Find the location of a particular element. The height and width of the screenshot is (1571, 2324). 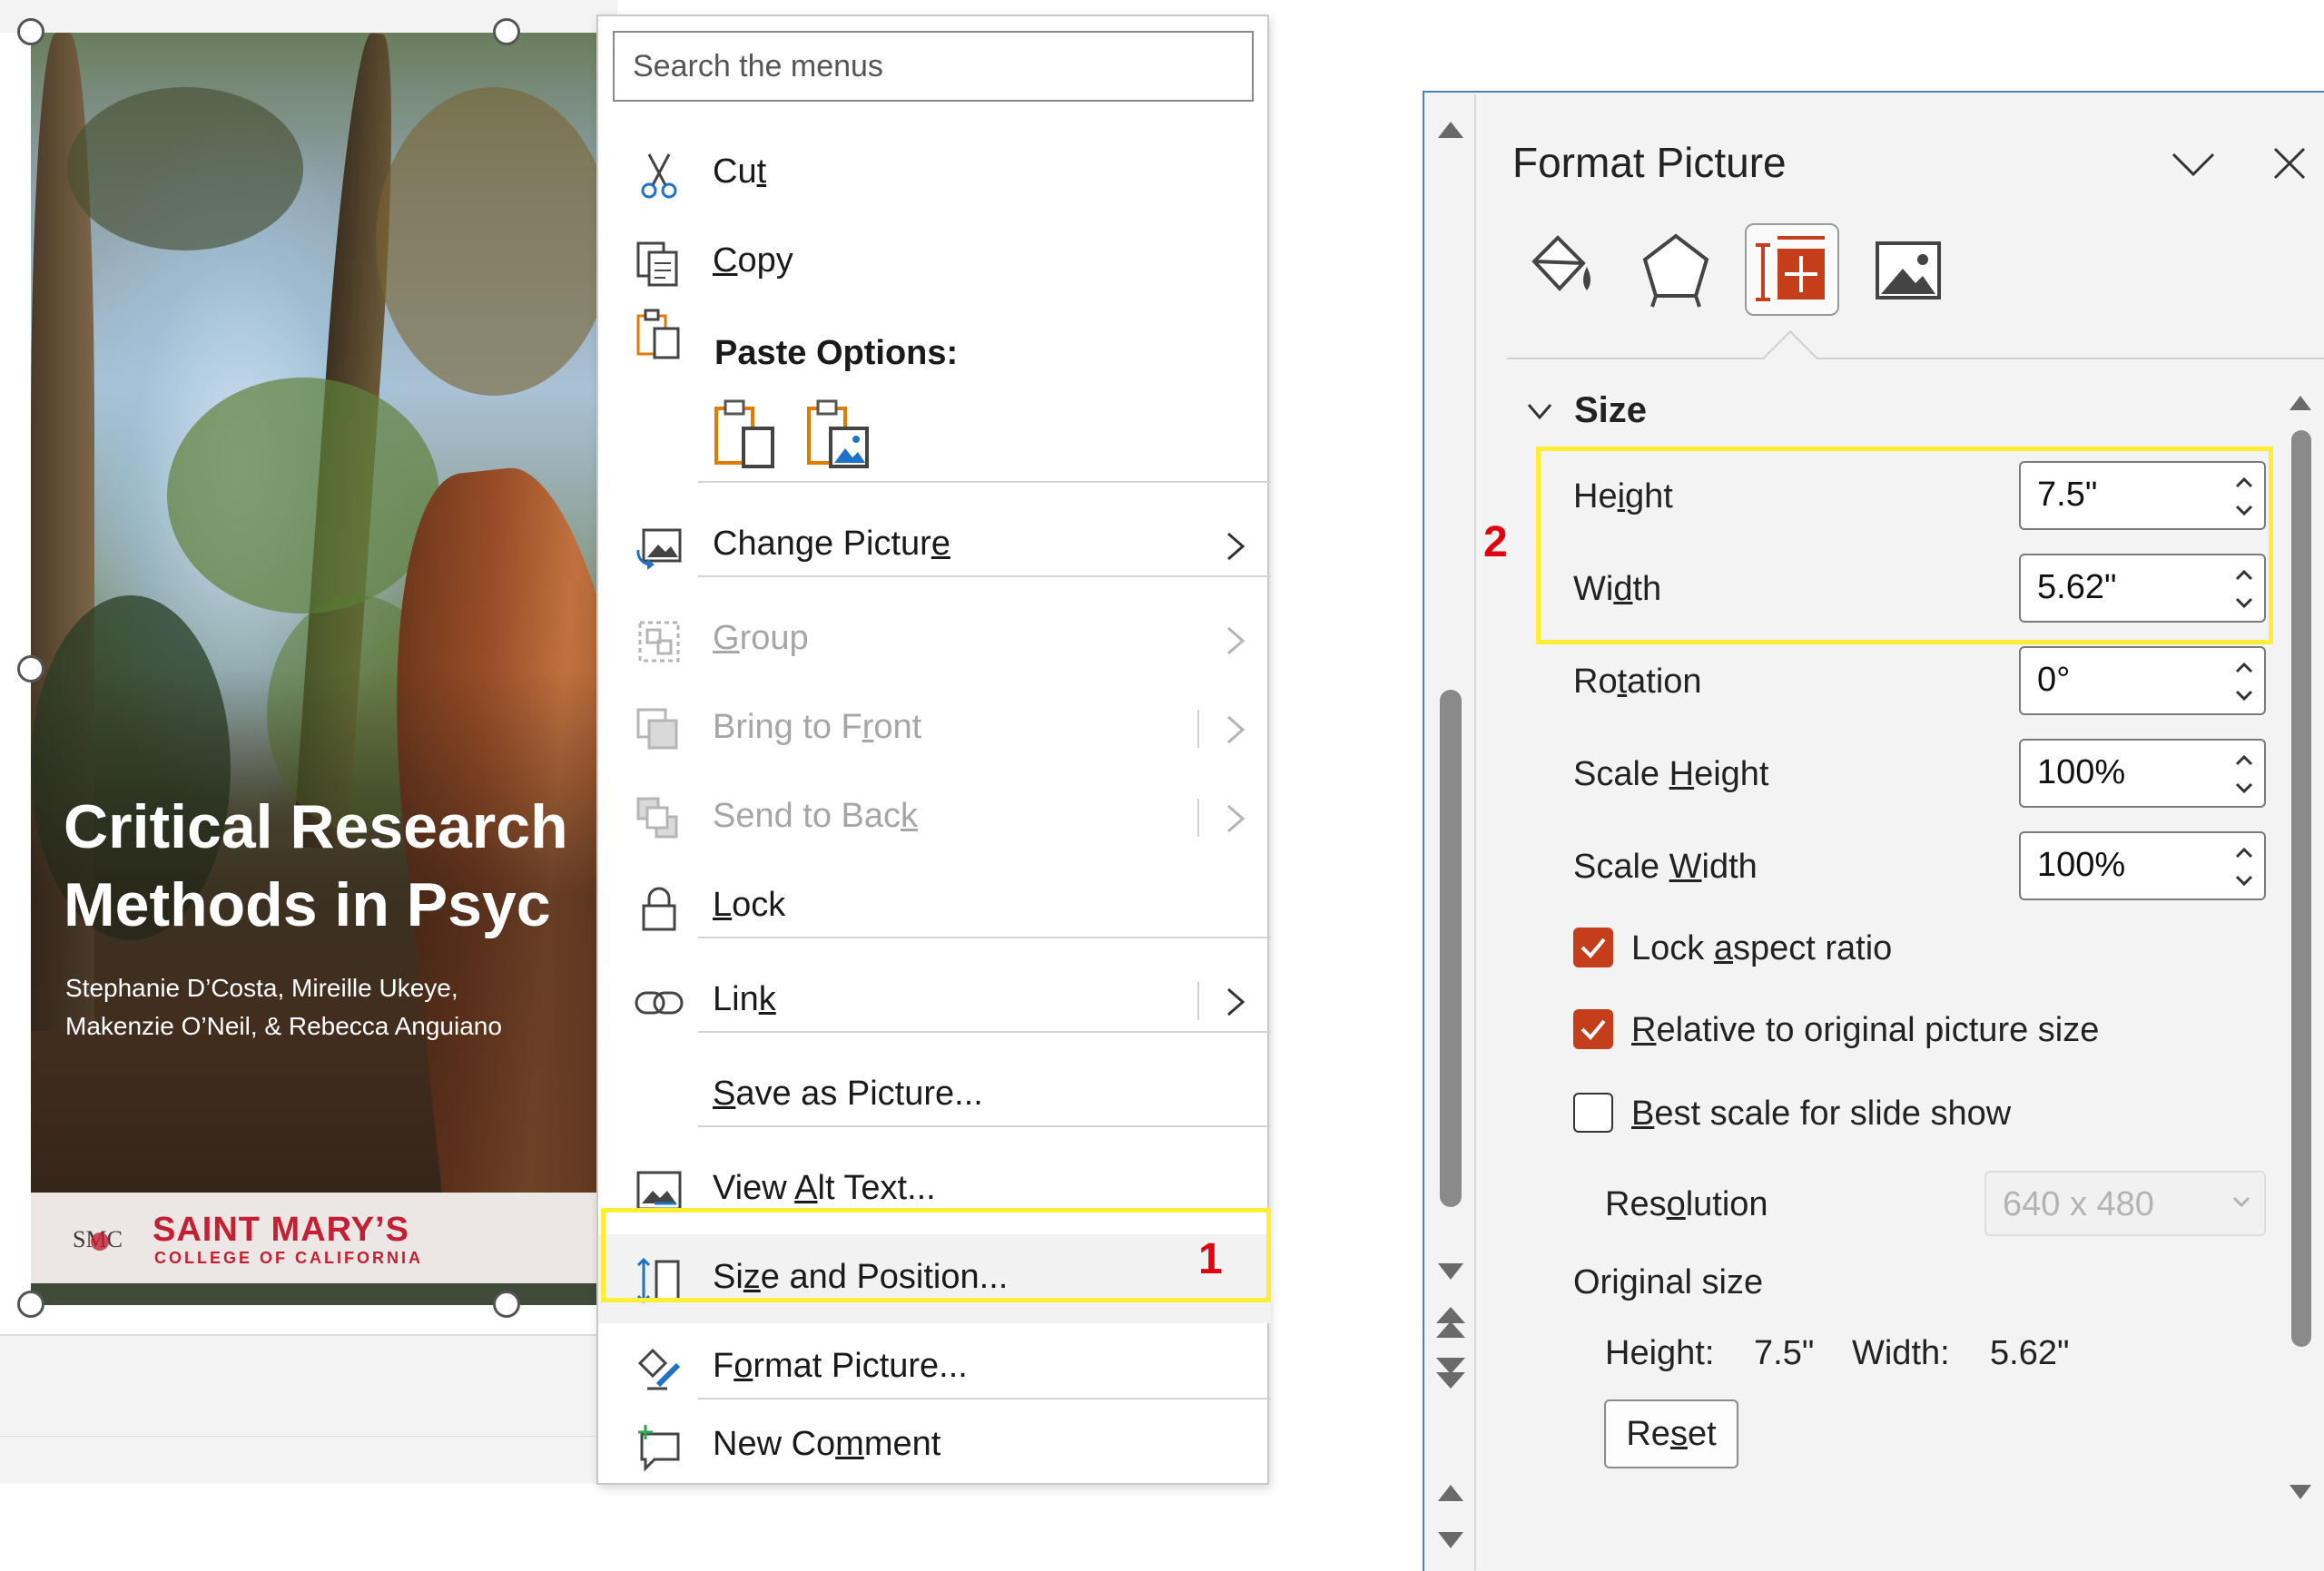

menu-item-copy: Copy is located at coordinates (934, 262).